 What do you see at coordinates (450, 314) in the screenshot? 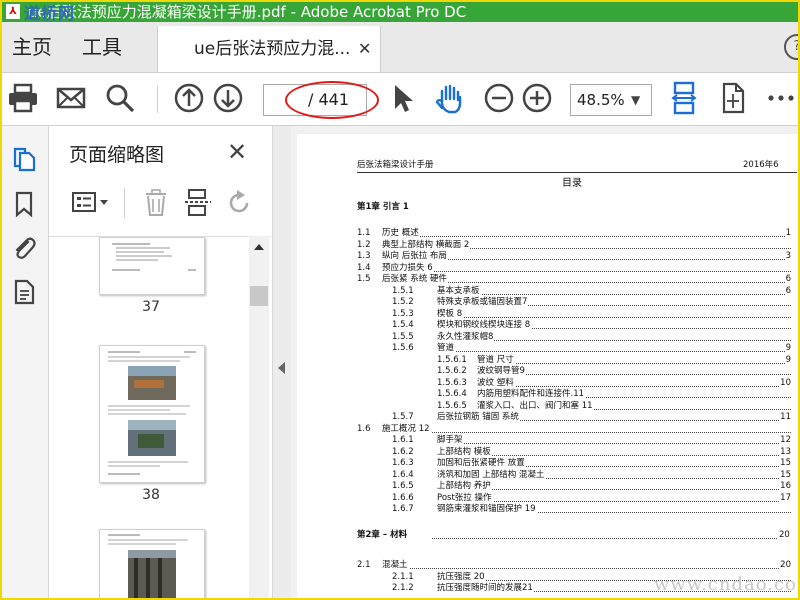
I see `toc-entry-title: 楔板 8` at bounding box center [450, 314].